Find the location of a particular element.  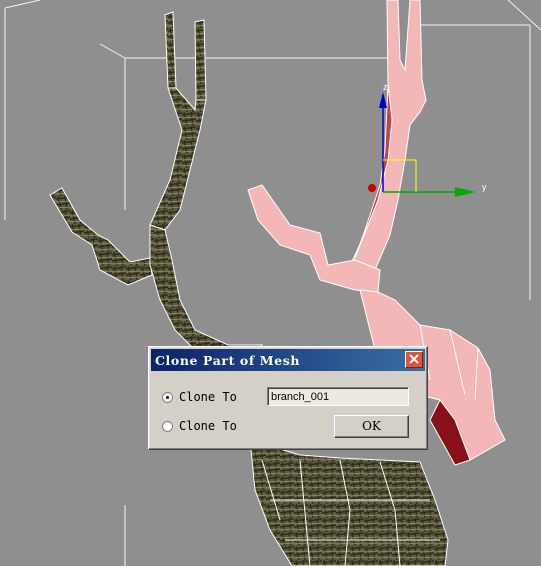

close-button is located at coordinates (414, 359).